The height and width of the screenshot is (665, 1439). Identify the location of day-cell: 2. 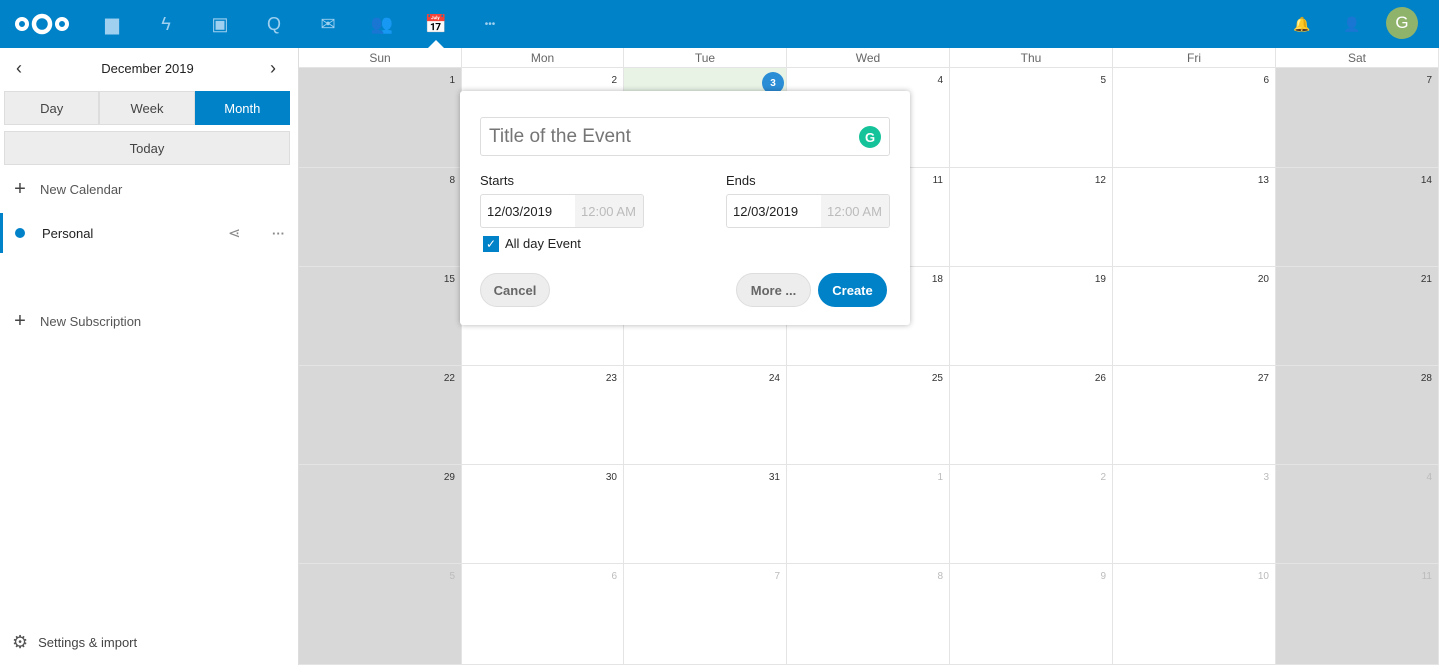
(1031, 514).